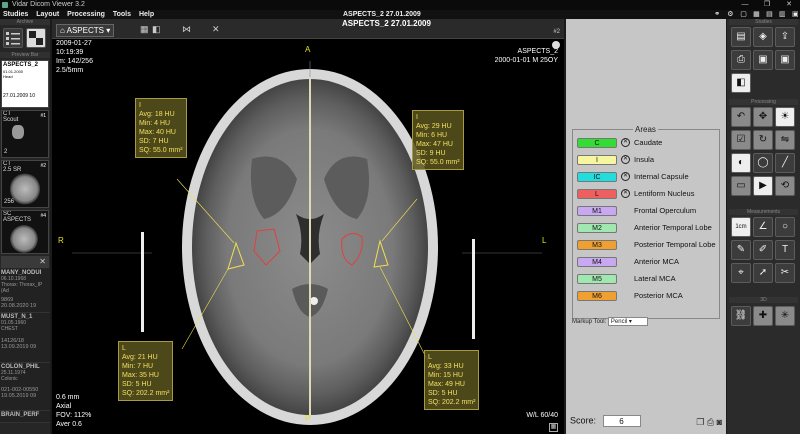 The width and height of the screenshot is (800, 434). What do you see at coordinates (649, 228) in the screenshot?
I see `area-row-m2: M2 Anterior Temporal Lobe` at bounding box center [649, 228].